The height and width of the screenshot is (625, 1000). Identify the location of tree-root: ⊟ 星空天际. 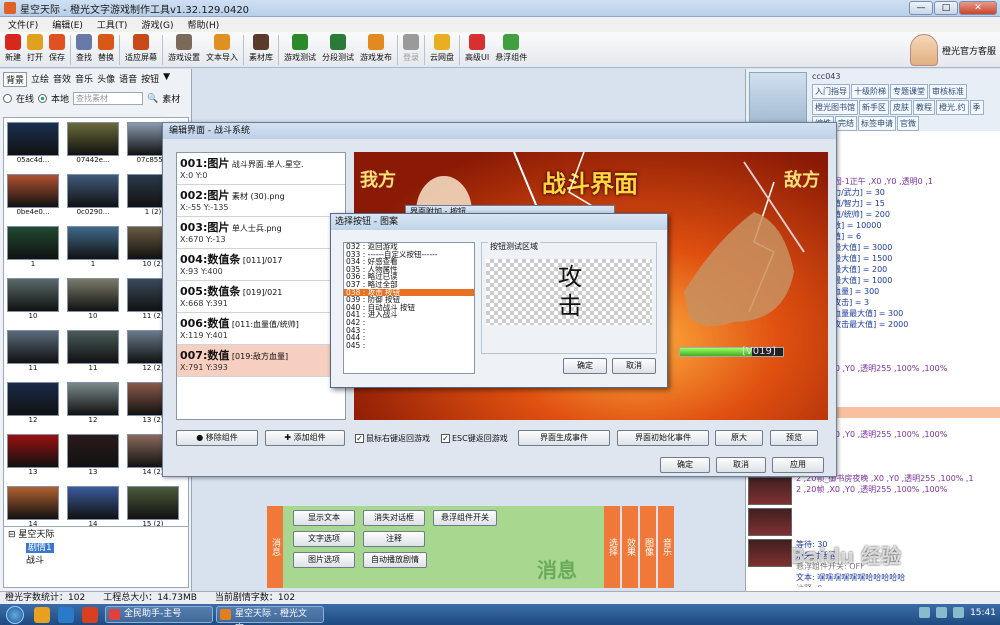
(96, 535).